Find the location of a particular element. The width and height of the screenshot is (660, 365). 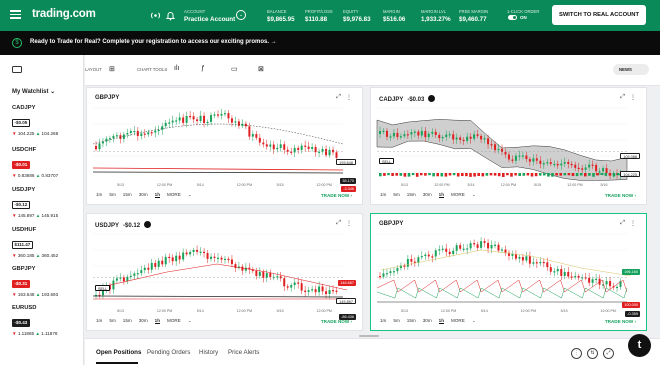

tab-history: History is located at coordinates (208, 352).